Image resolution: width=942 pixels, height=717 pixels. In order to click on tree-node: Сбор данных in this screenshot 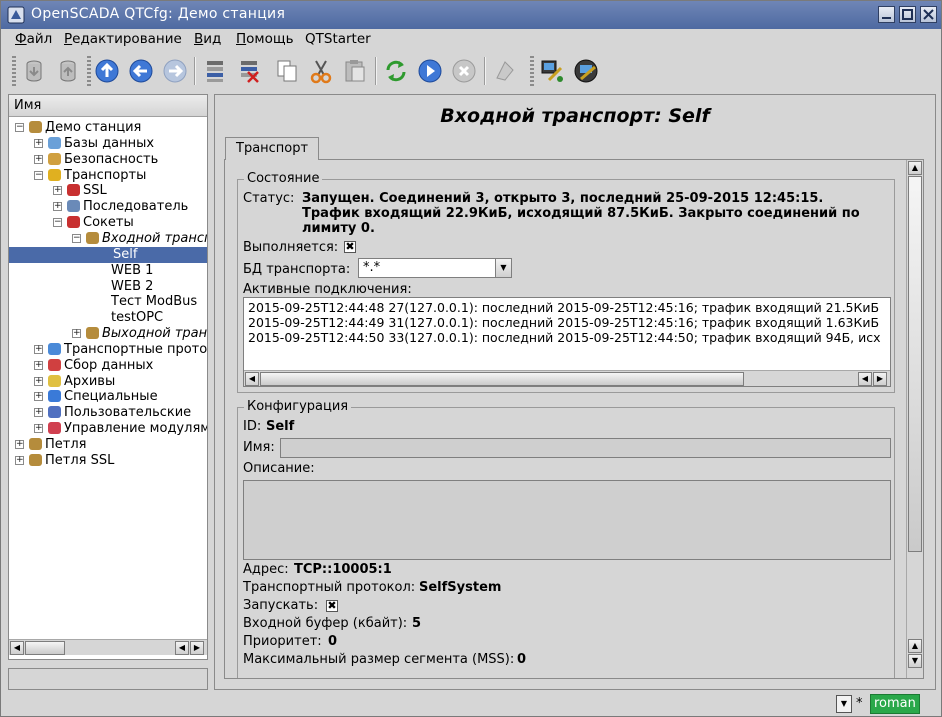, I will do `click(108, 366)`.